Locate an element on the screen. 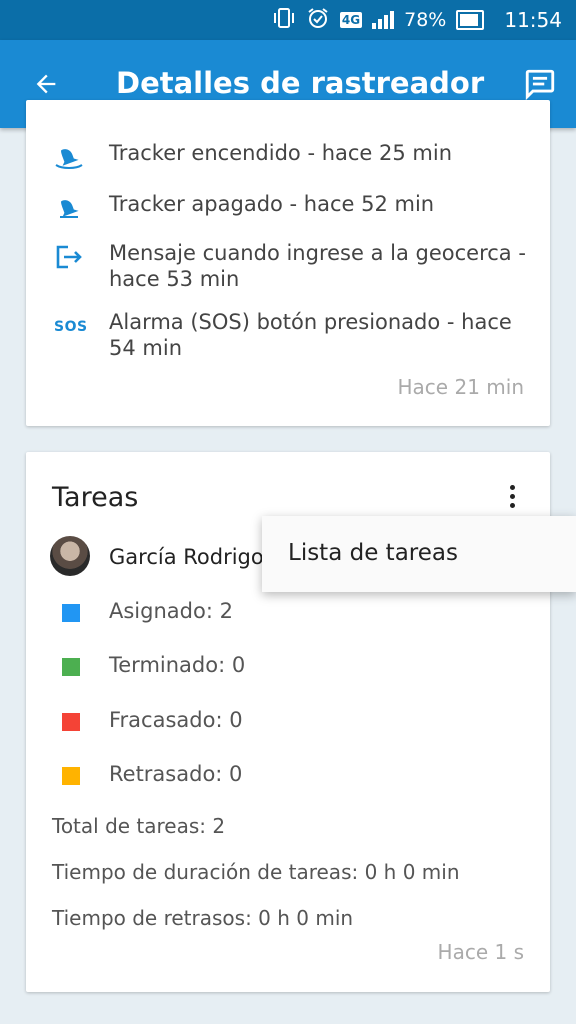 The height and width of the screenshot is (1024, 576). battery-percent: 78% is located at coordinates (425, 20).